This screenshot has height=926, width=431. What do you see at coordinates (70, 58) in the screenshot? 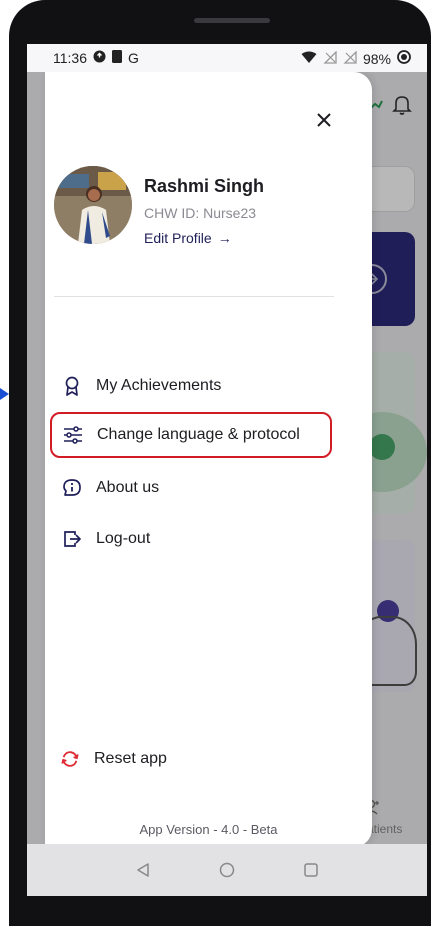
I see `status-time: 11:36` at bounding box center [70, 58].